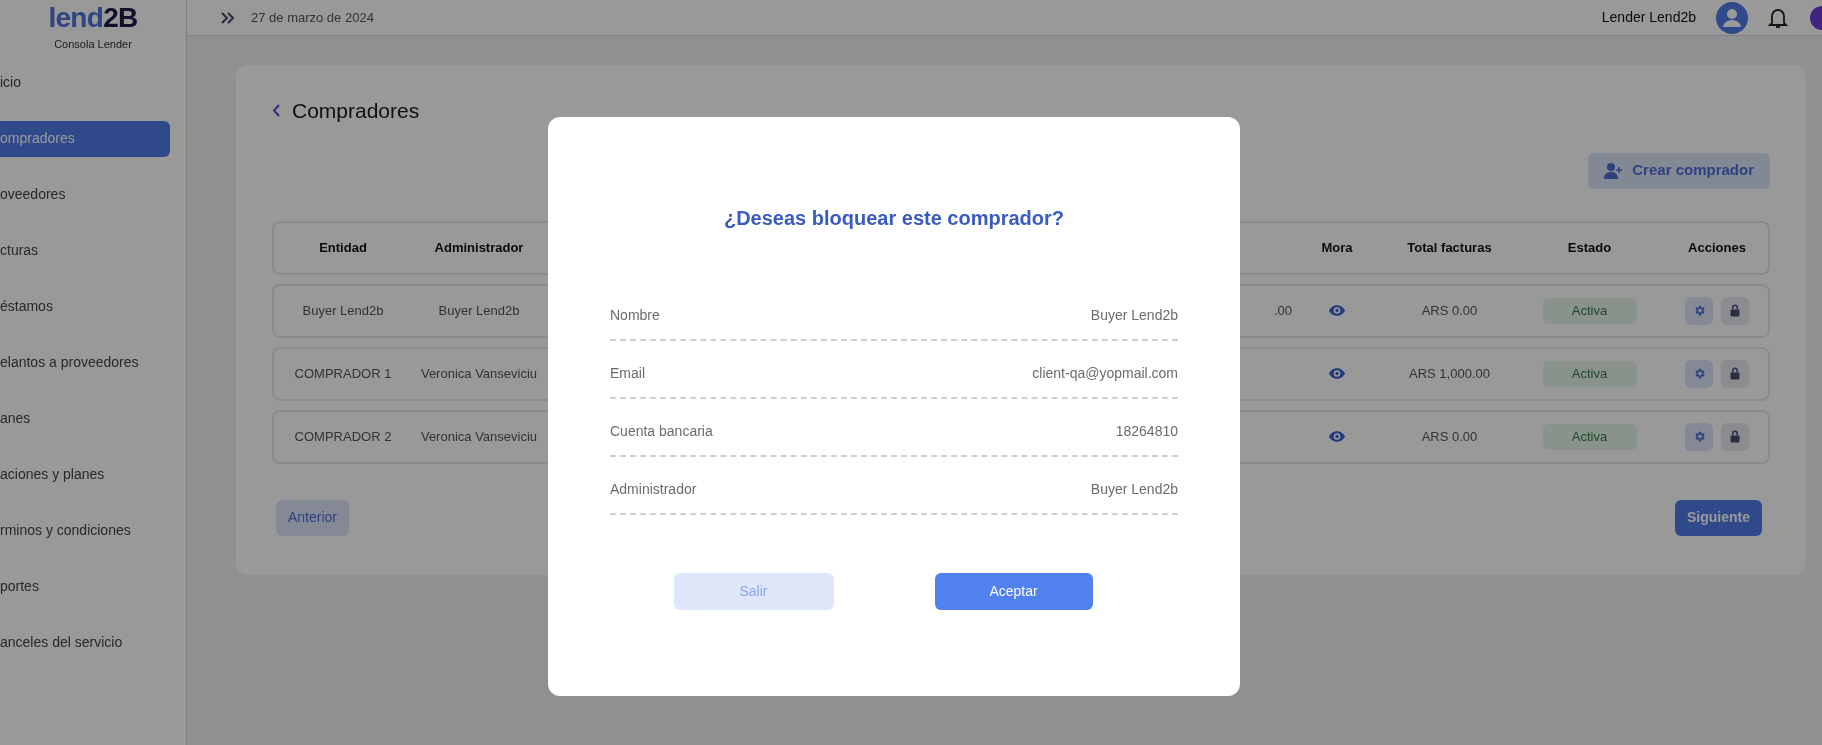 This screenshot has width=1822, height=745. I want to click on next-button: Siguiente, so click(1718, 517).